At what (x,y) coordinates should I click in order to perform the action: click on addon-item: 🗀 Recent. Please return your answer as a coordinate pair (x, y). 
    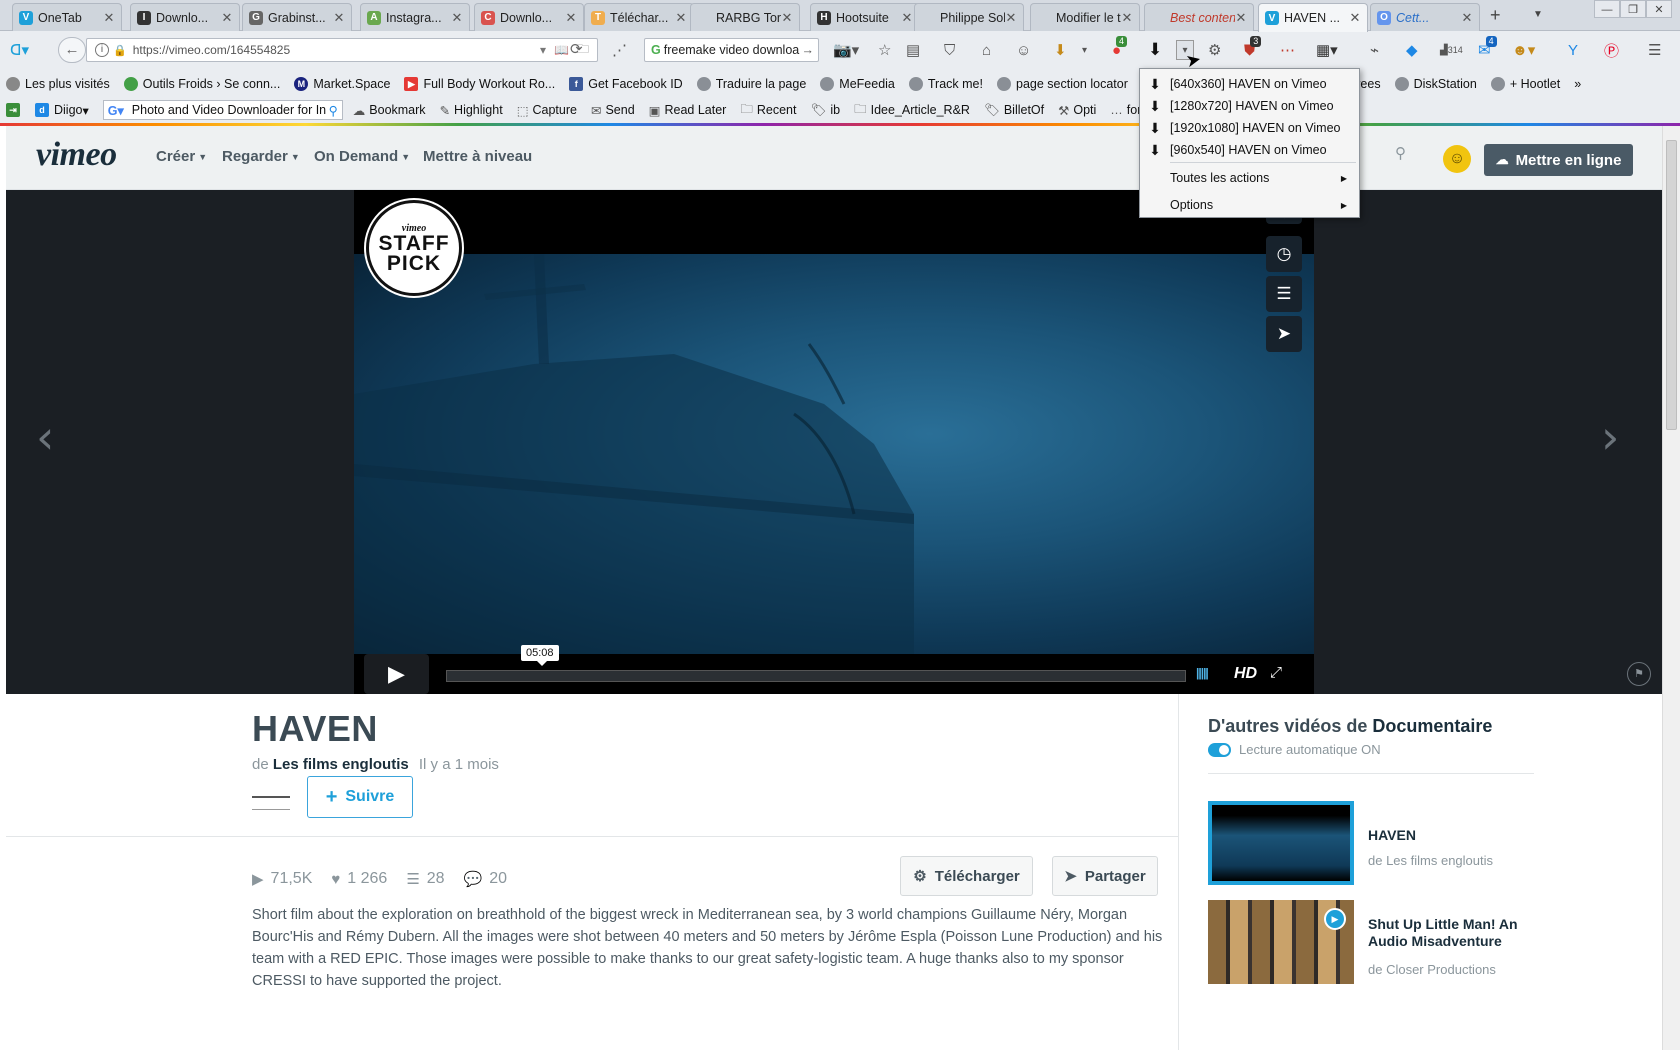
    Looking at the image, I should click on (768, 110).